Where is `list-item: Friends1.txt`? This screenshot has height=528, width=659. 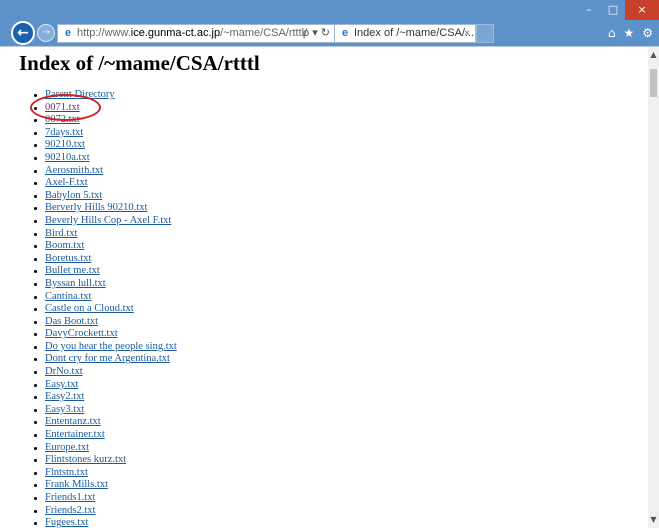
list-item: Friends1.txt is located at coordinates (105, 498).